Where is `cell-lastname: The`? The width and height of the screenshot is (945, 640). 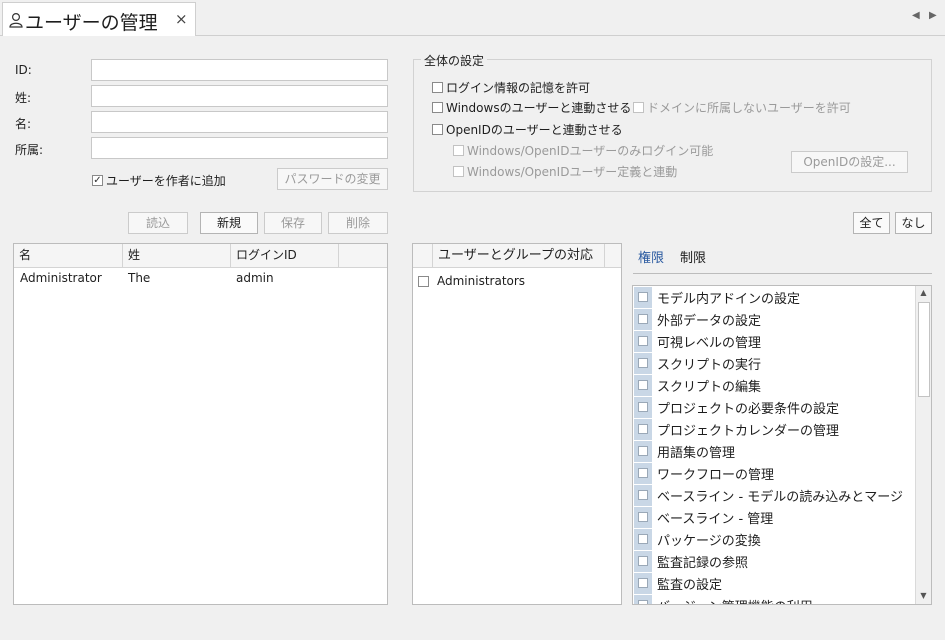 cell-lastname: The is located at coordinates (139, 278).